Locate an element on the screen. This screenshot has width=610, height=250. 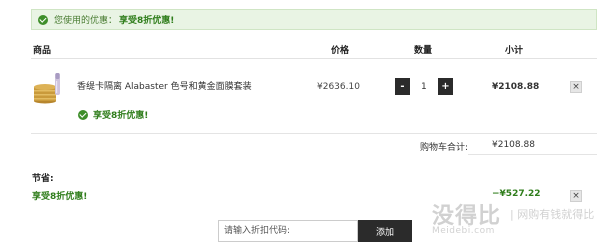
header-price: 价格 is located at coordinates (340, 51).